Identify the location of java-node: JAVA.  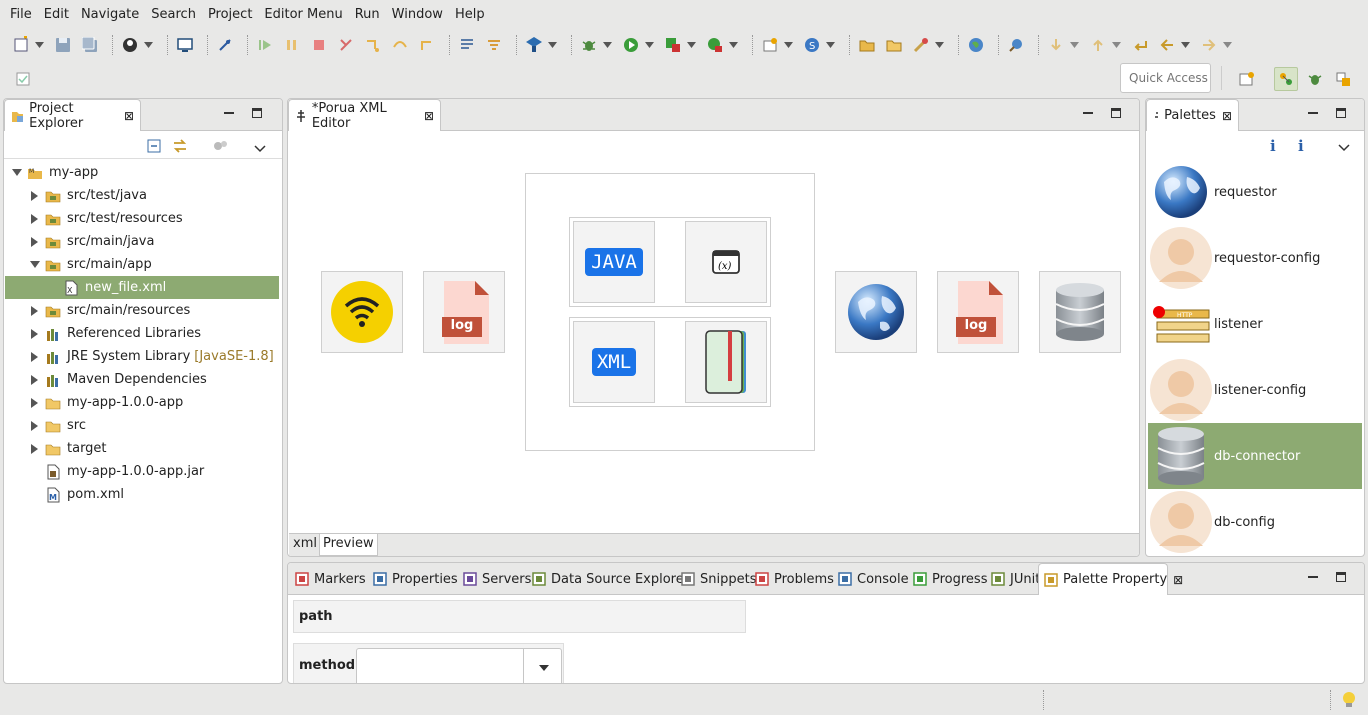
(614, 262).